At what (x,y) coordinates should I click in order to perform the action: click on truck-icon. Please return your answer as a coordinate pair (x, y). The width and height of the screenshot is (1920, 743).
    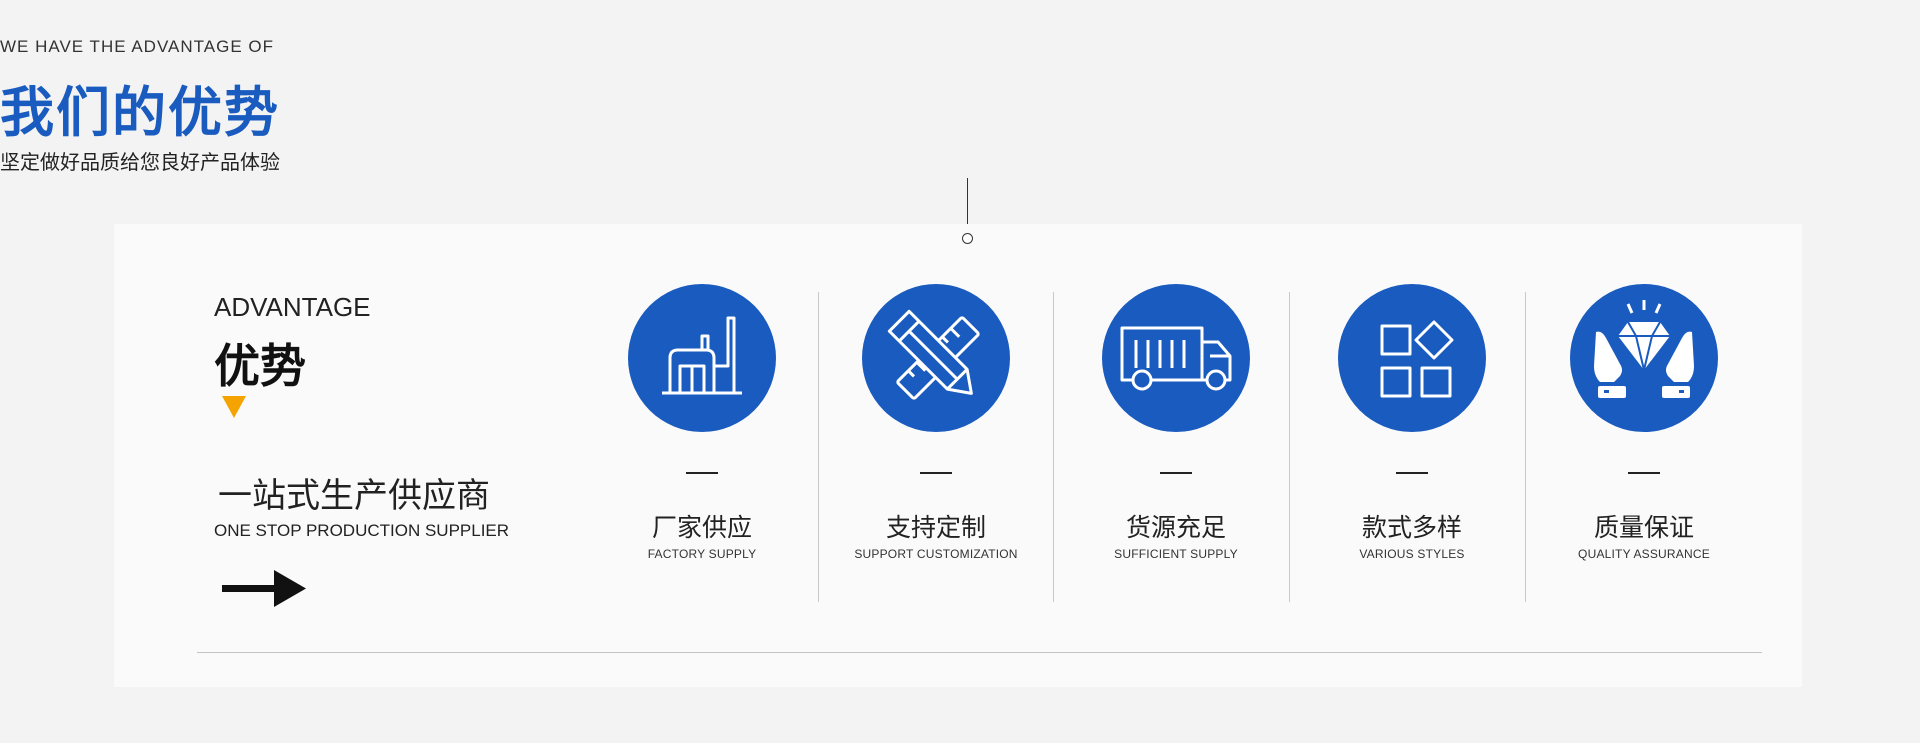
    Looking at the image, I should click on (1176, 358).